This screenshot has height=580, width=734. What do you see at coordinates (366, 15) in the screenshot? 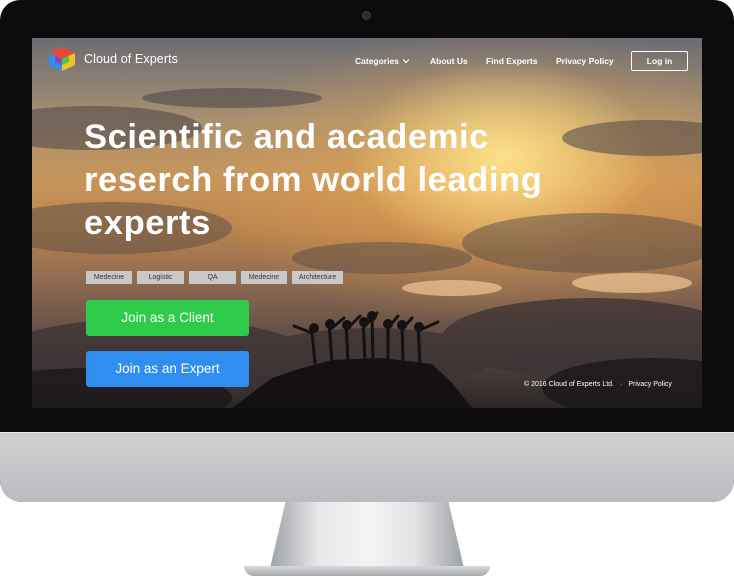
I see `webcam` at bounding box center [366, 15].